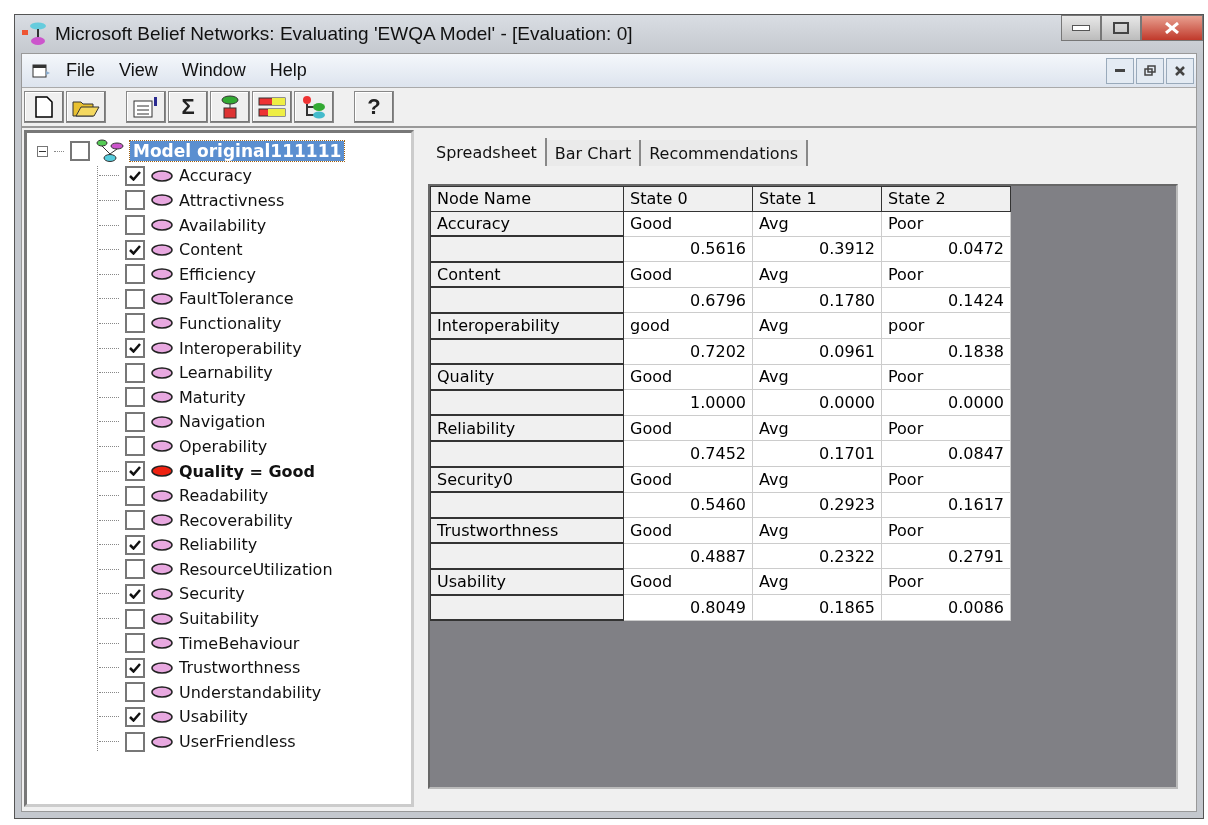 Image resolution: width=1208 pixels, height=825 pixels. I want to click on maximize-button, so click(1121, 28).